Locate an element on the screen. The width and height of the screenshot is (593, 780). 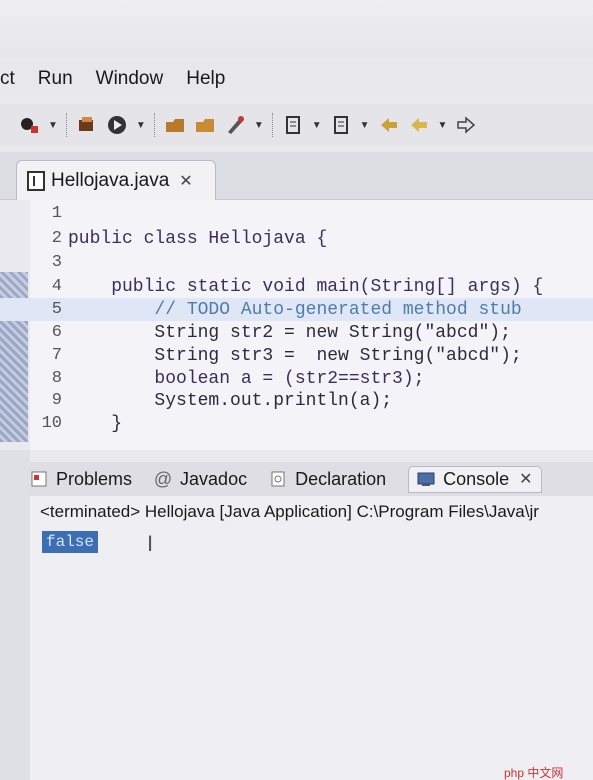
text-cursor-icon: I is located at coordinates (150, 543).